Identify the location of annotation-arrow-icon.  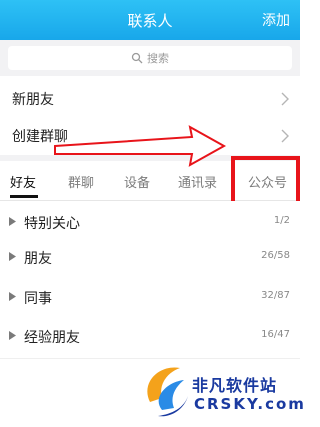
(140, 146).